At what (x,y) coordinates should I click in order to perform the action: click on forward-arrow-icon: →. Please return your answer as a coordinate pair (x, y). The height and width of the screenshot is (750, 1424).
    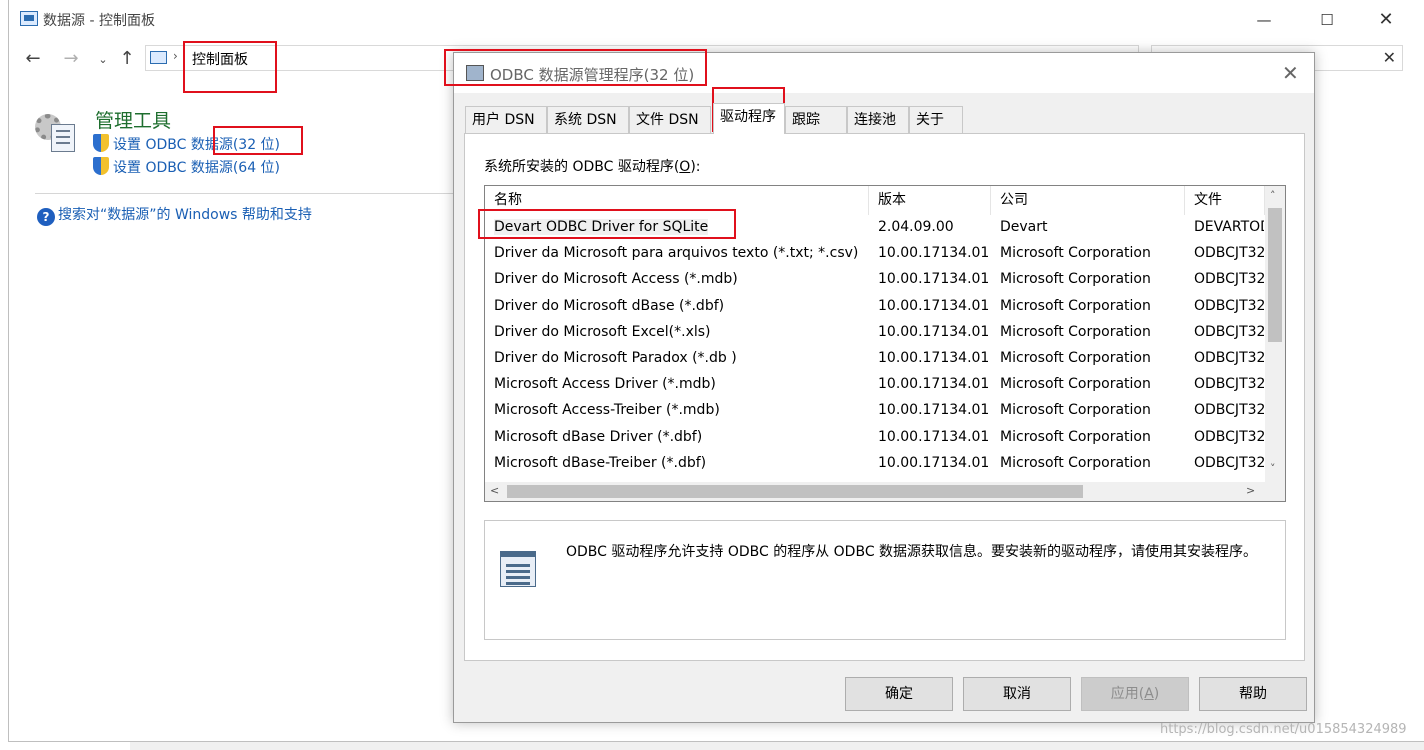
    Looking at the image, I should click on (71, 58).